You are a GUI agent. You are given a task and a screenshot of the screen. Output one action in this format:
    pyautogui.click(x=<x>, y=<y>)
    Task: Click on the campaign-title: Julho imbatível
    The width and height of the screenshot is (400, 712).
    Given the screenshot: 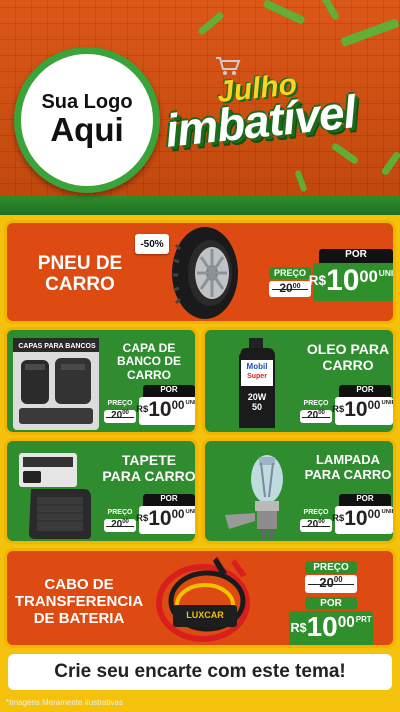 What is the action you would take?
    pyautogui.click(x=276, y=108)
    